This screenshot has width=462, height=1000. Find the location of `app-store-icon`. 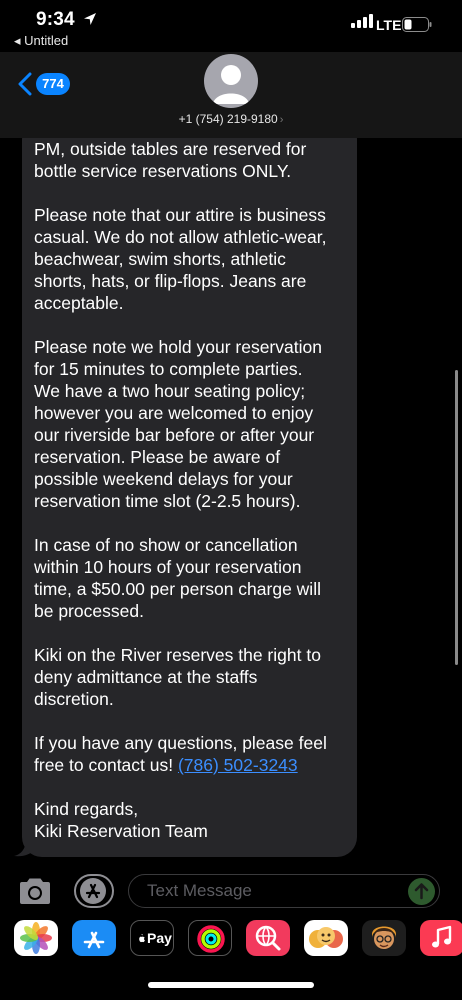

app-store-icon is located at coordinates (94, 940).